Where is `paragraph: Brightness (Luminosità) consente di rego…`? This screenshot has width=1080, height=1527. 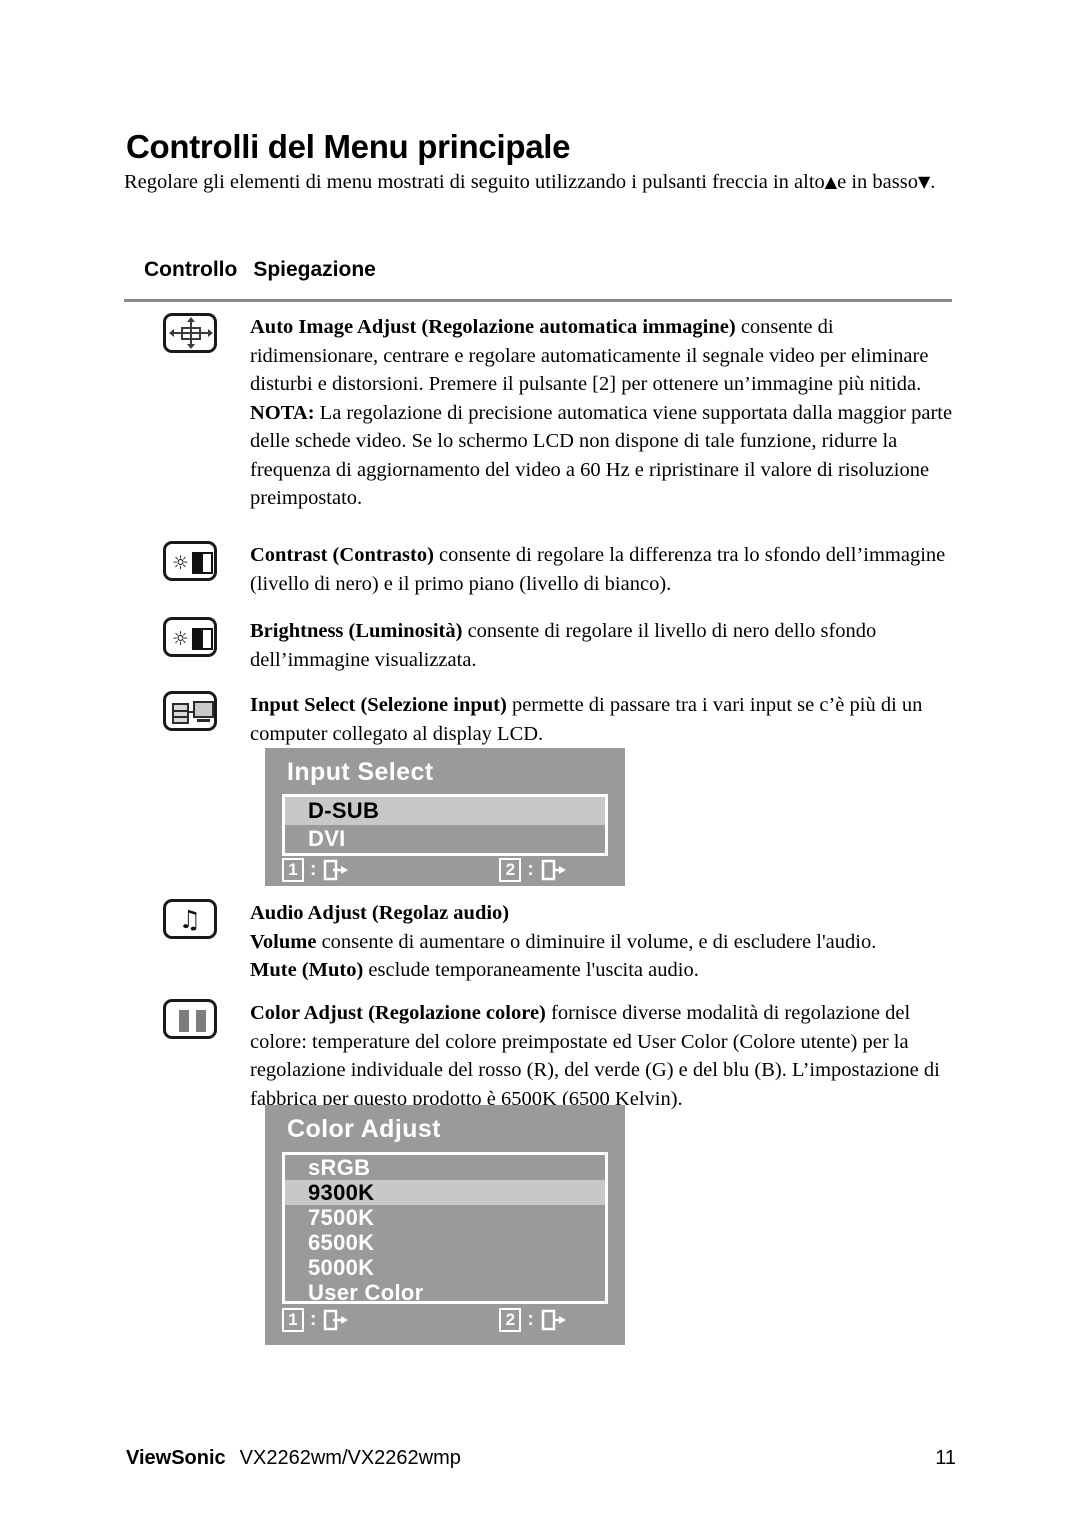 paragraph: Brightness (Luminosità) consente di rego… is located at coordinates (603, 645).